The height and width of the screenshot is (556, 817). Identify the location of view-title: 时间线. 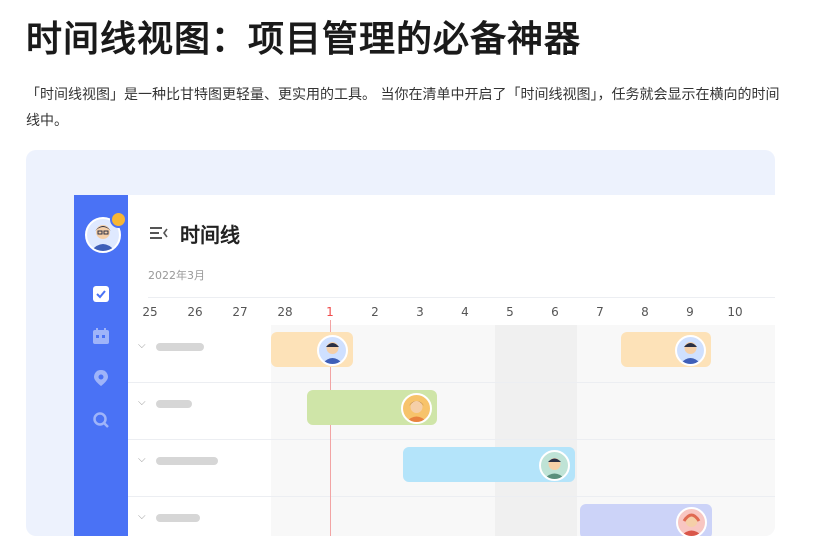
(210, 235).